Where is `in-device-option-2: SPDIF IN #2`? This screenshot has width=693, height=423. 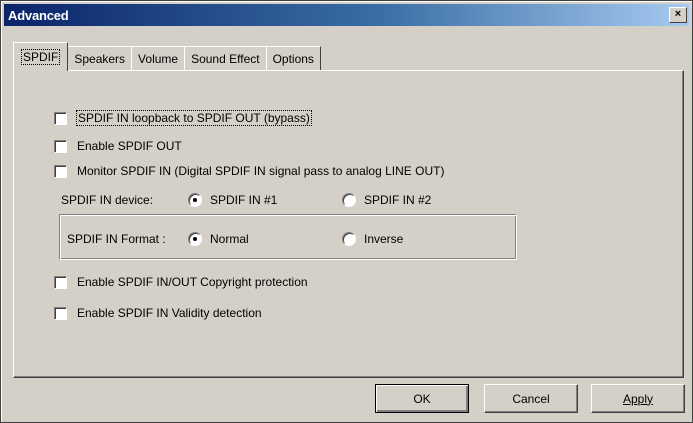 in-device-option-2: SPDIF IN #2 is located at coordinates (386, 200).